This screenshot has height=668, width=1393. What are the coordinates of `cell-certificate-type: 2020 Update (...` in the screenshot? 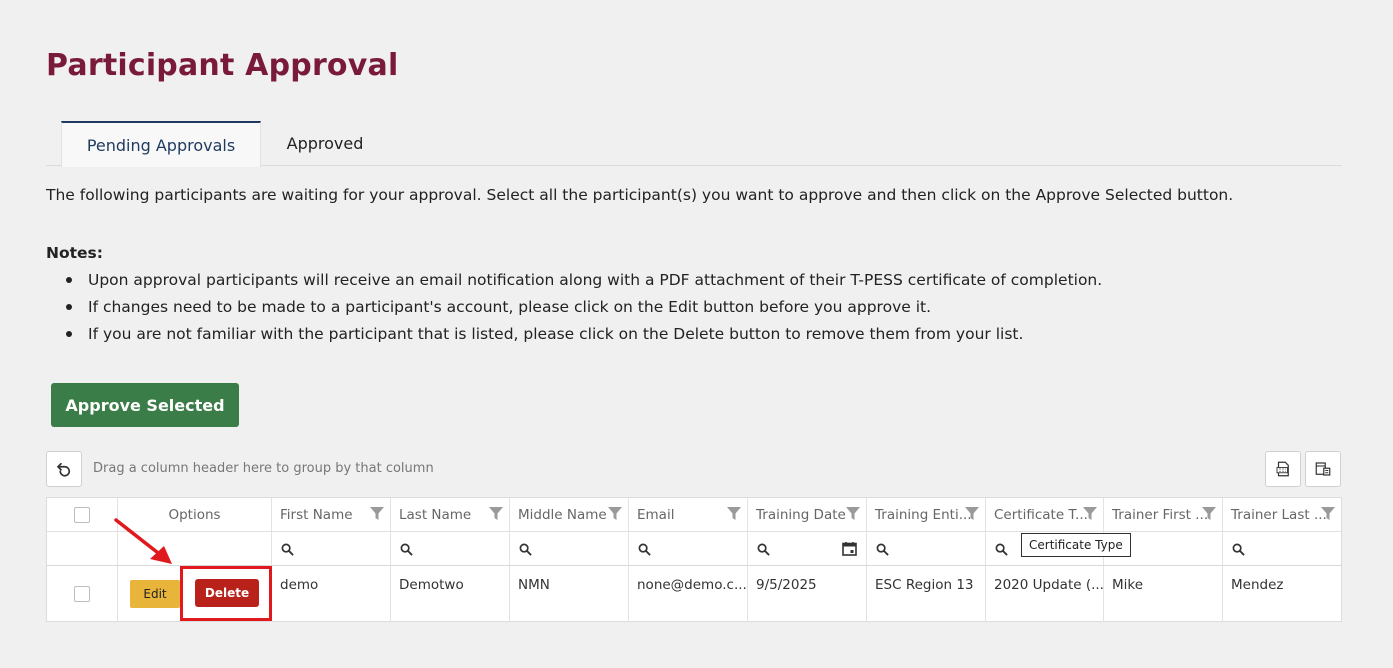 It's located at (1045, 594).